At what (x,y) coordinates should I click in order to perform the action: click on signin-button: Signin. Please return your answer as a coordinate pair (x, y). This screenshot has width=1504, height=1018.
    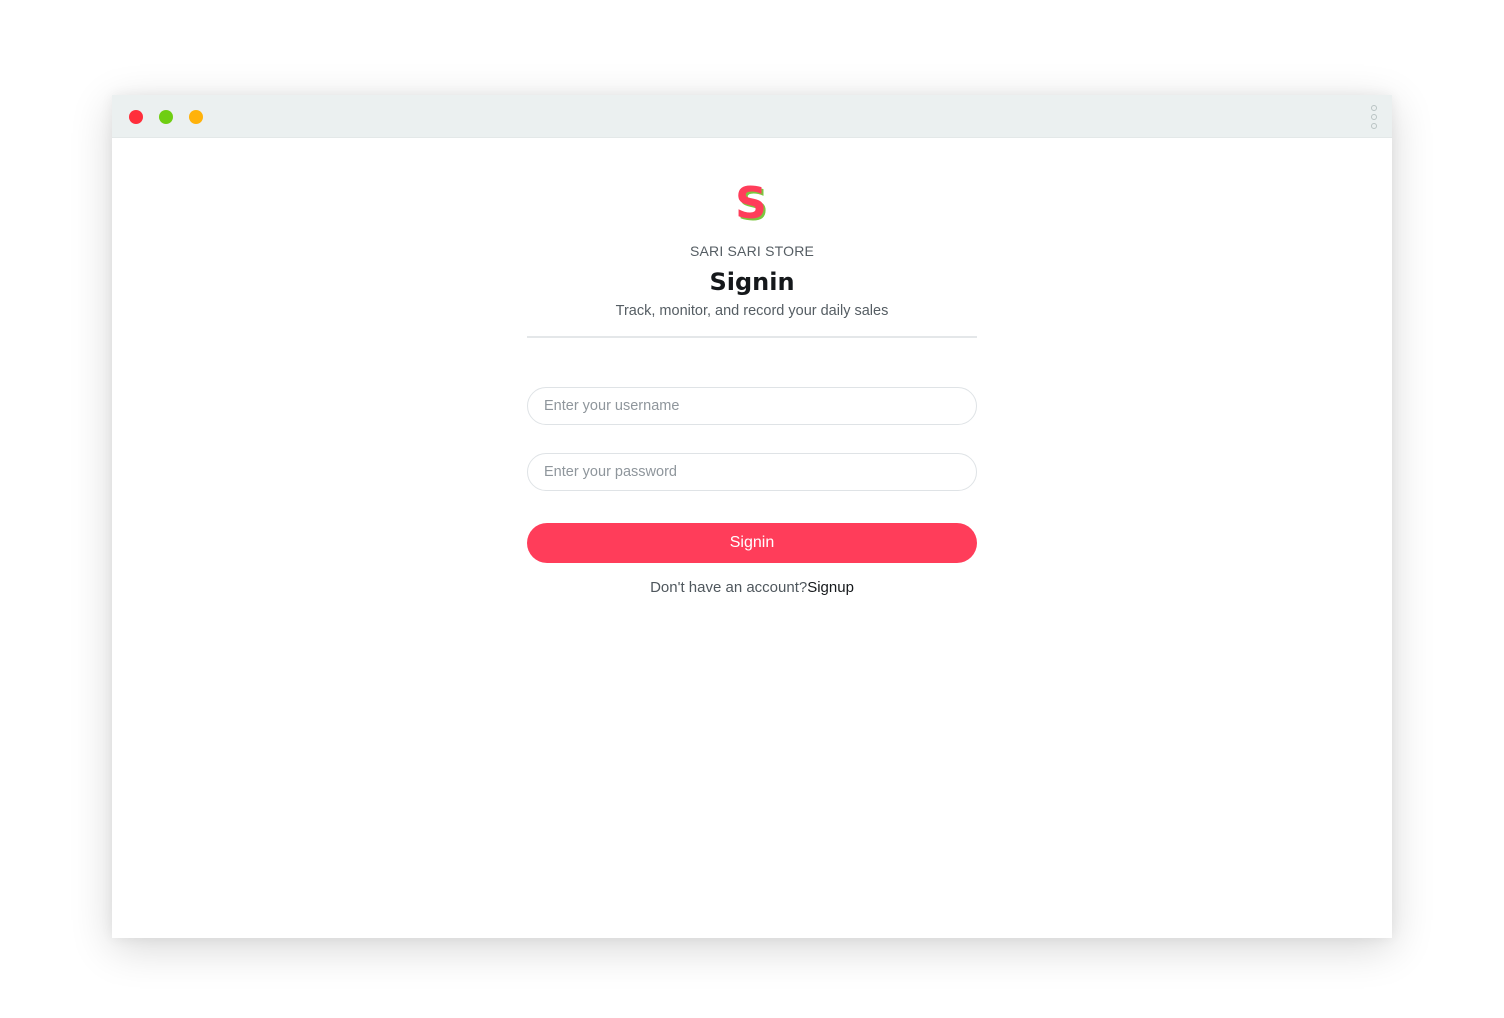
    Looking at the image, I should click on (752, 543).